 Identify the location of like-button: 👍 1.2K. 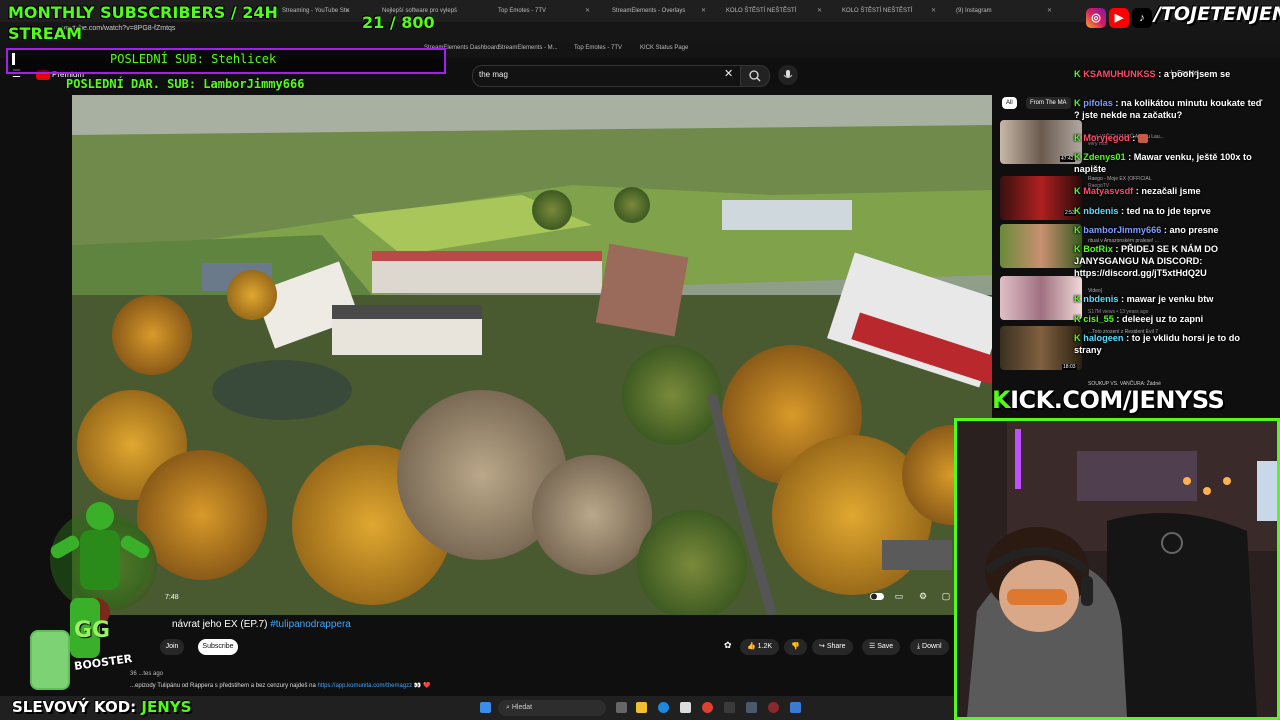
(760, 647).